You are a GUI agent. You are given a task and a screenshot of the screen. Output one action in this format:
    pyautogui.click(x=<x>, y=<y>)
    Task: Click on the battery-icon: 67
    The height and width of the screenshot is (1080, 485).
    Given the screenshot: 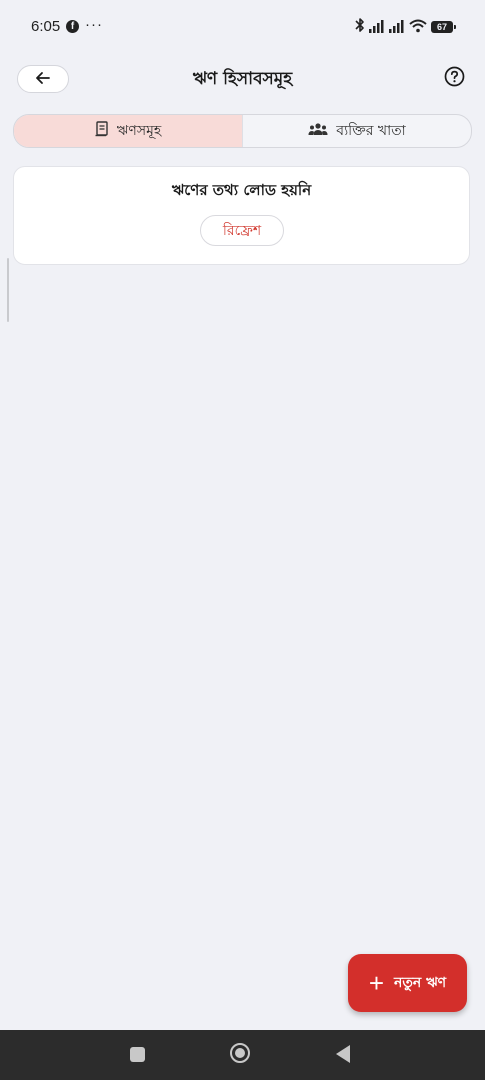 What is the action you would take?
    pyautogui.click(x=443, y=27)
    